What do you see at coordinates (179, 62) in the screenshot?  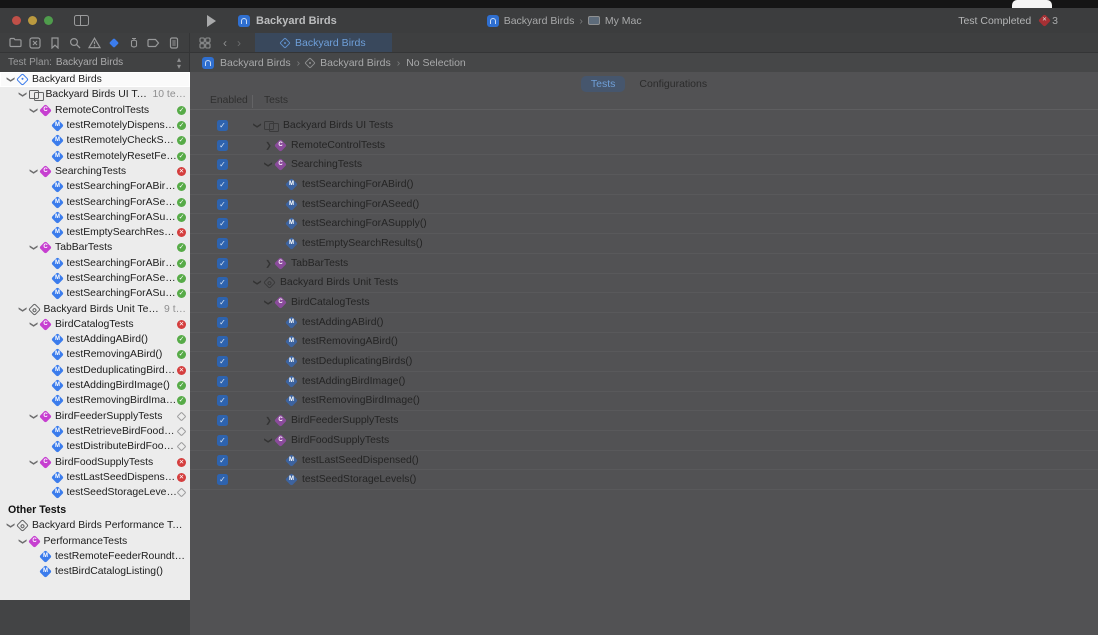 I see `stepper-icon: ▴ ▾` at bounding box center [179, 62].